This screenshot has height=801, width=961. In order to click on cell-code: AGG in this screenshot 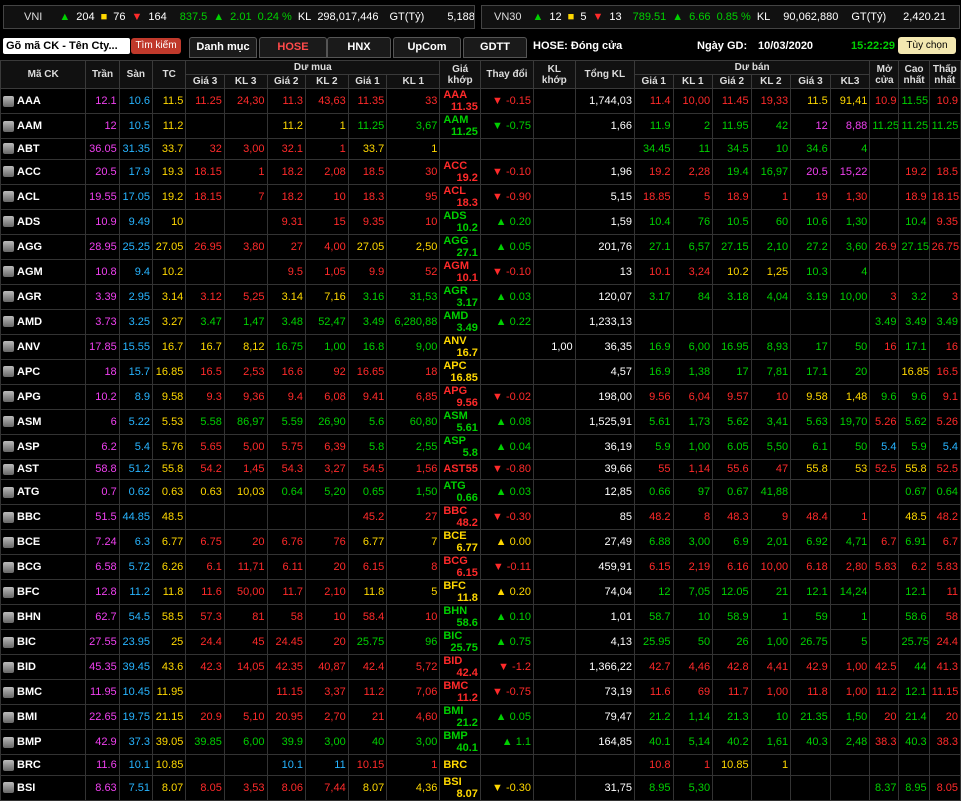, I will do `click(43, 246)`.